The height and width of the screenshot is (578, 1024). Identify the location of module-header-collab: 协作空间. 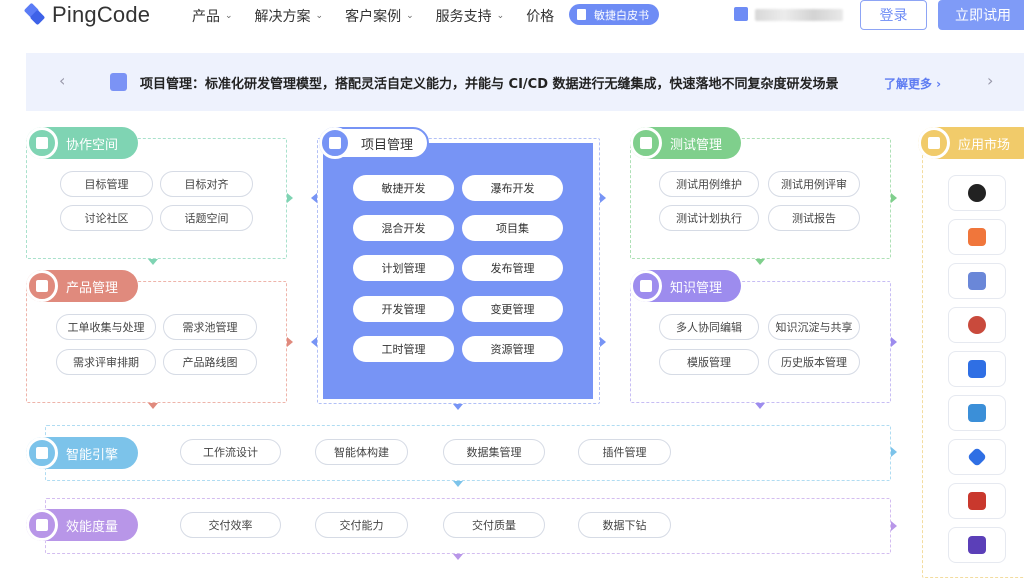
(82, 143).